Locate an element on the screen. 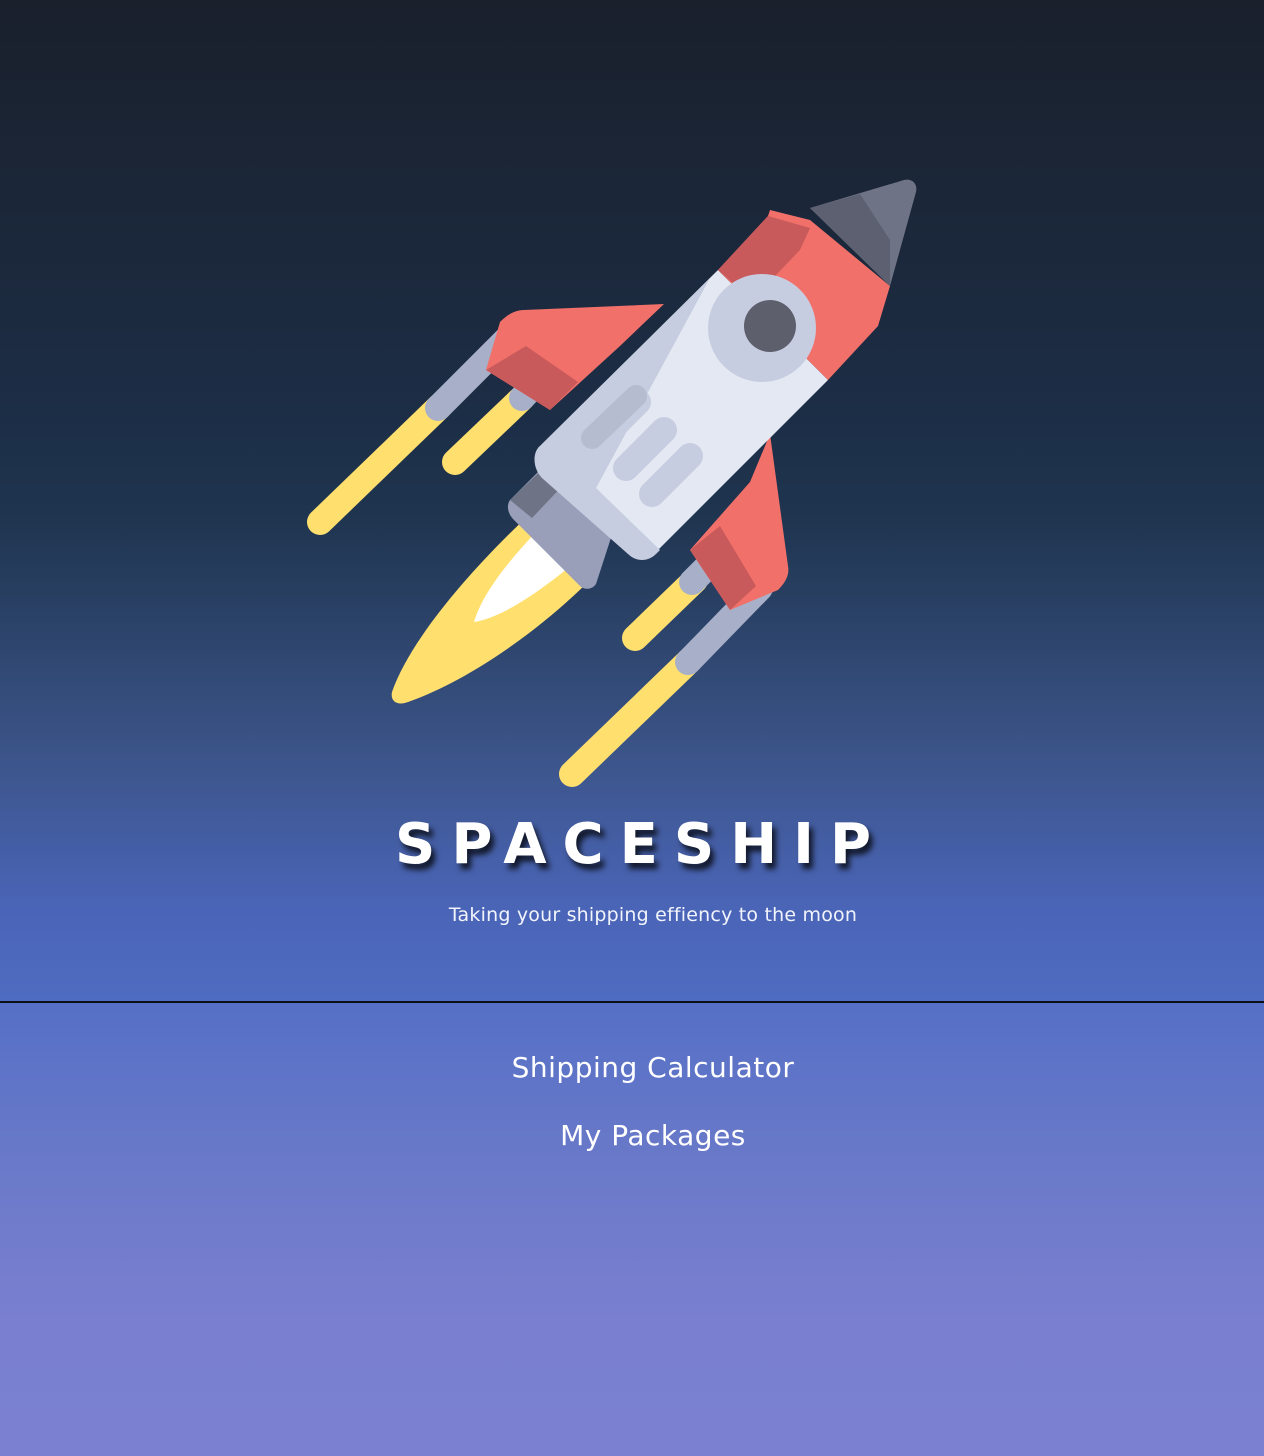  main-nav: Shipping Calculator My Packages is located at coordinates (632, 1116).